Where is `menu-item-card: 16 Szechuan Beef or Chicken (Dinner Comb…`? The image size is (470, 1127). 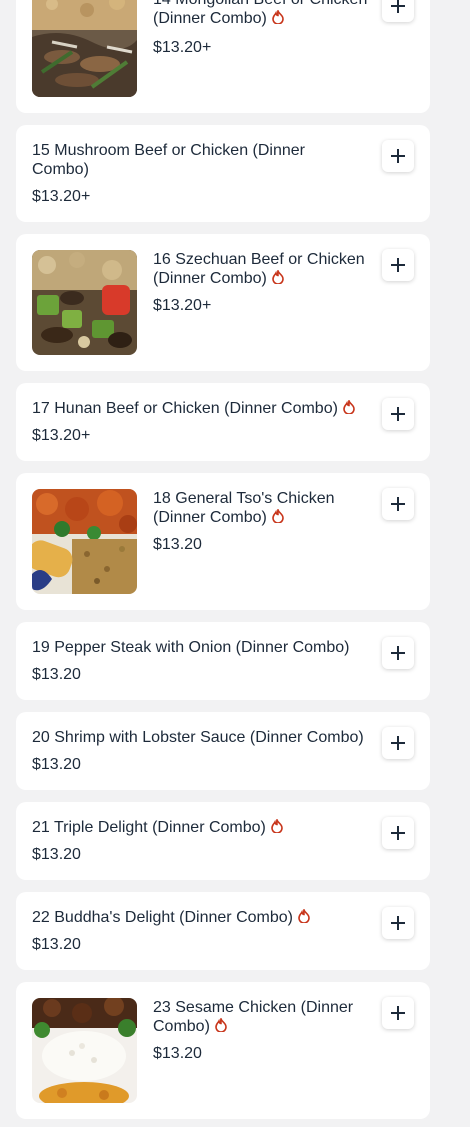 menu-item-card: 16 Szechuan Beef or Chicken (Dinner Comb… is located at coordinates (223, 302).